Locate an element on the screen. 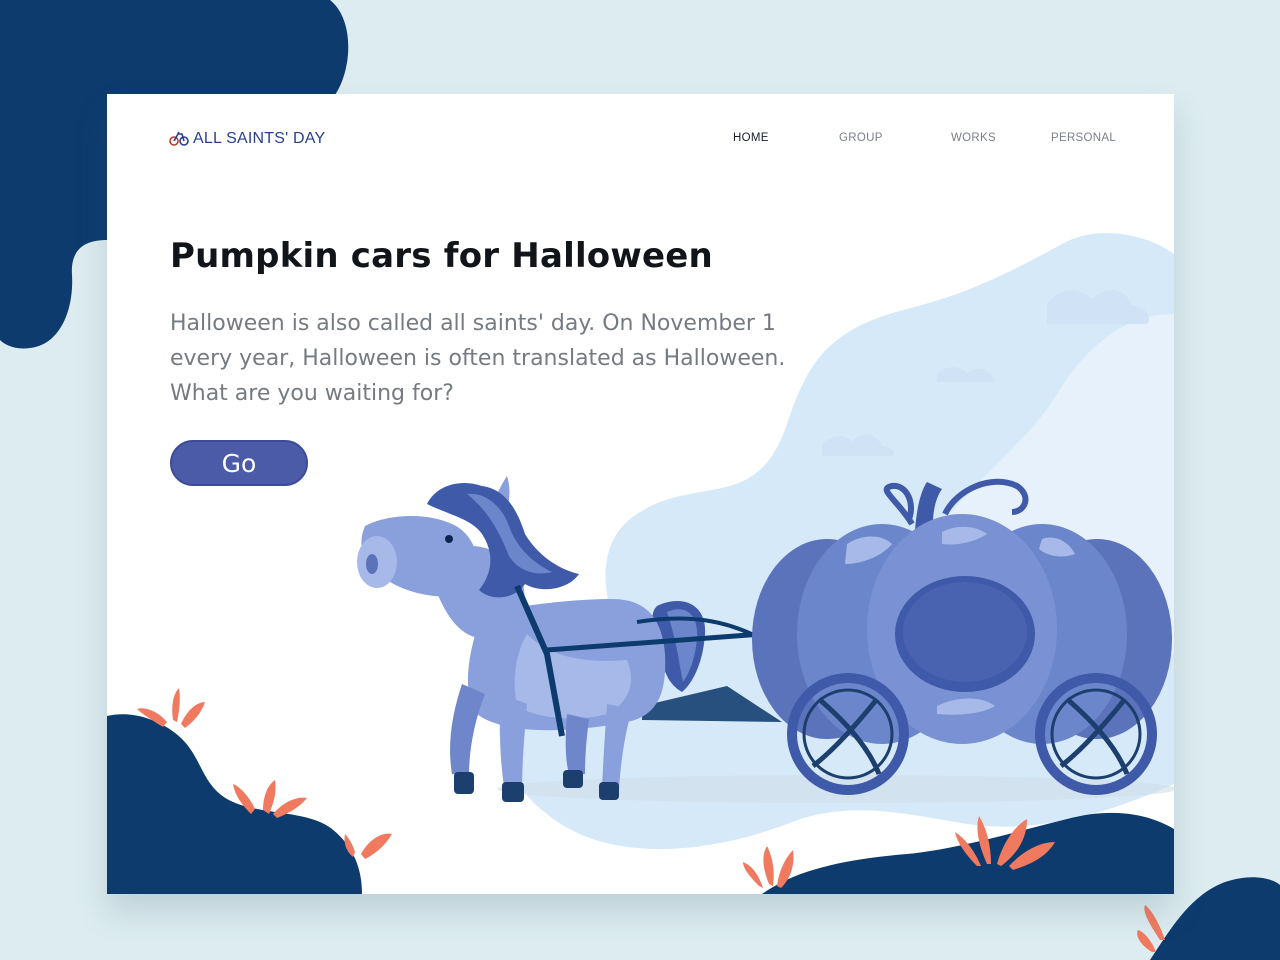  navy-ground-left is located at coordinates (234, 804).